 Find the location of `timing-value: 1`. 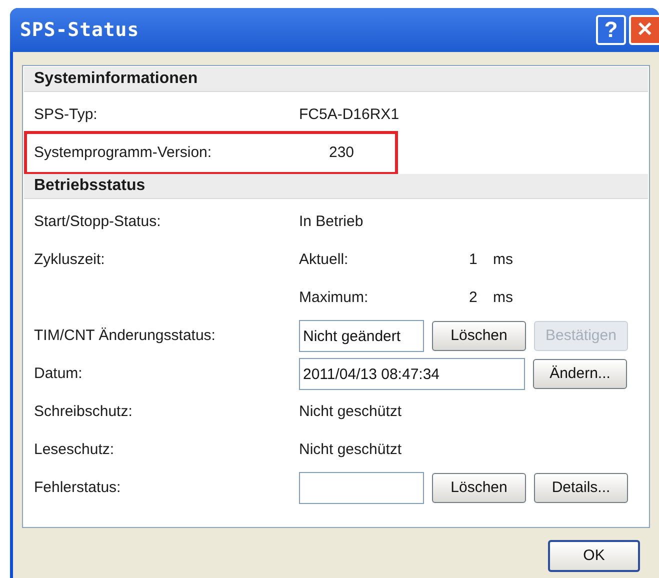

timing-value: 1 is located at coordinates (473, 260).